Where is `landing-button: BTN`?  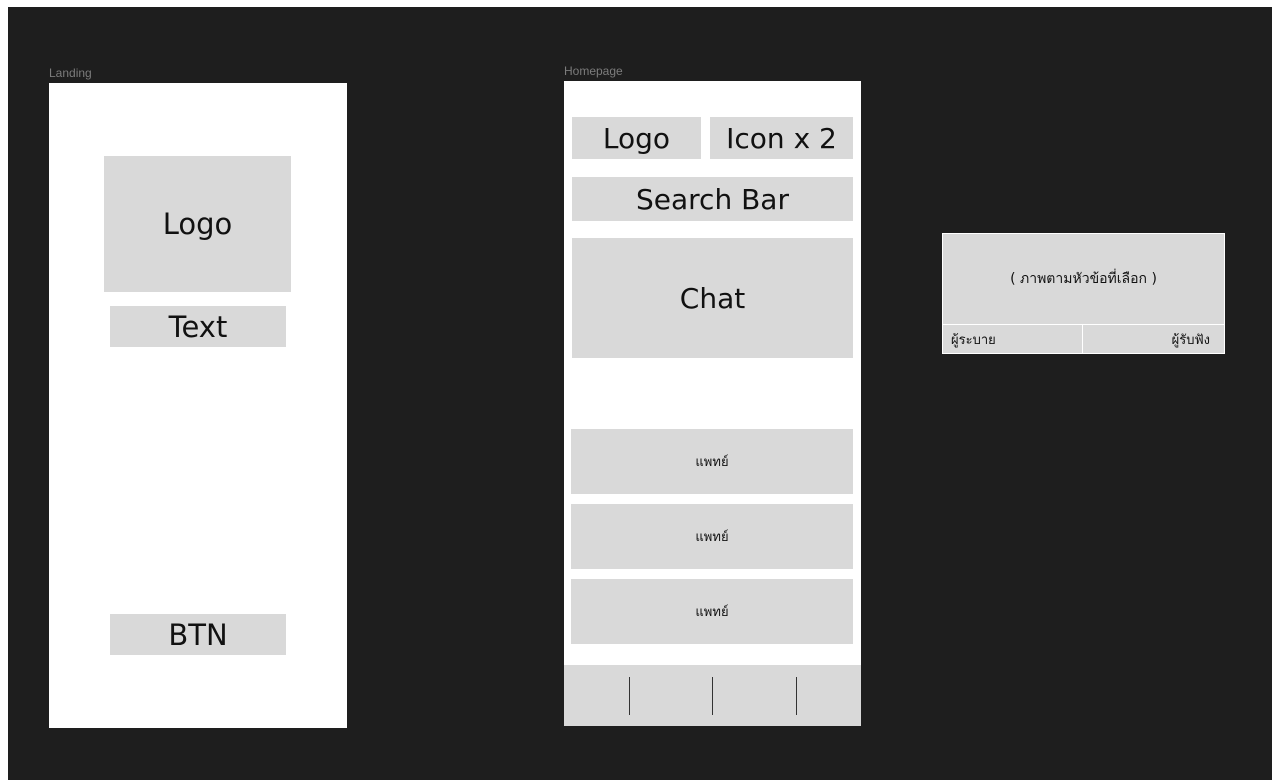
landing-button: BTN is located at coordinates (198, 634).